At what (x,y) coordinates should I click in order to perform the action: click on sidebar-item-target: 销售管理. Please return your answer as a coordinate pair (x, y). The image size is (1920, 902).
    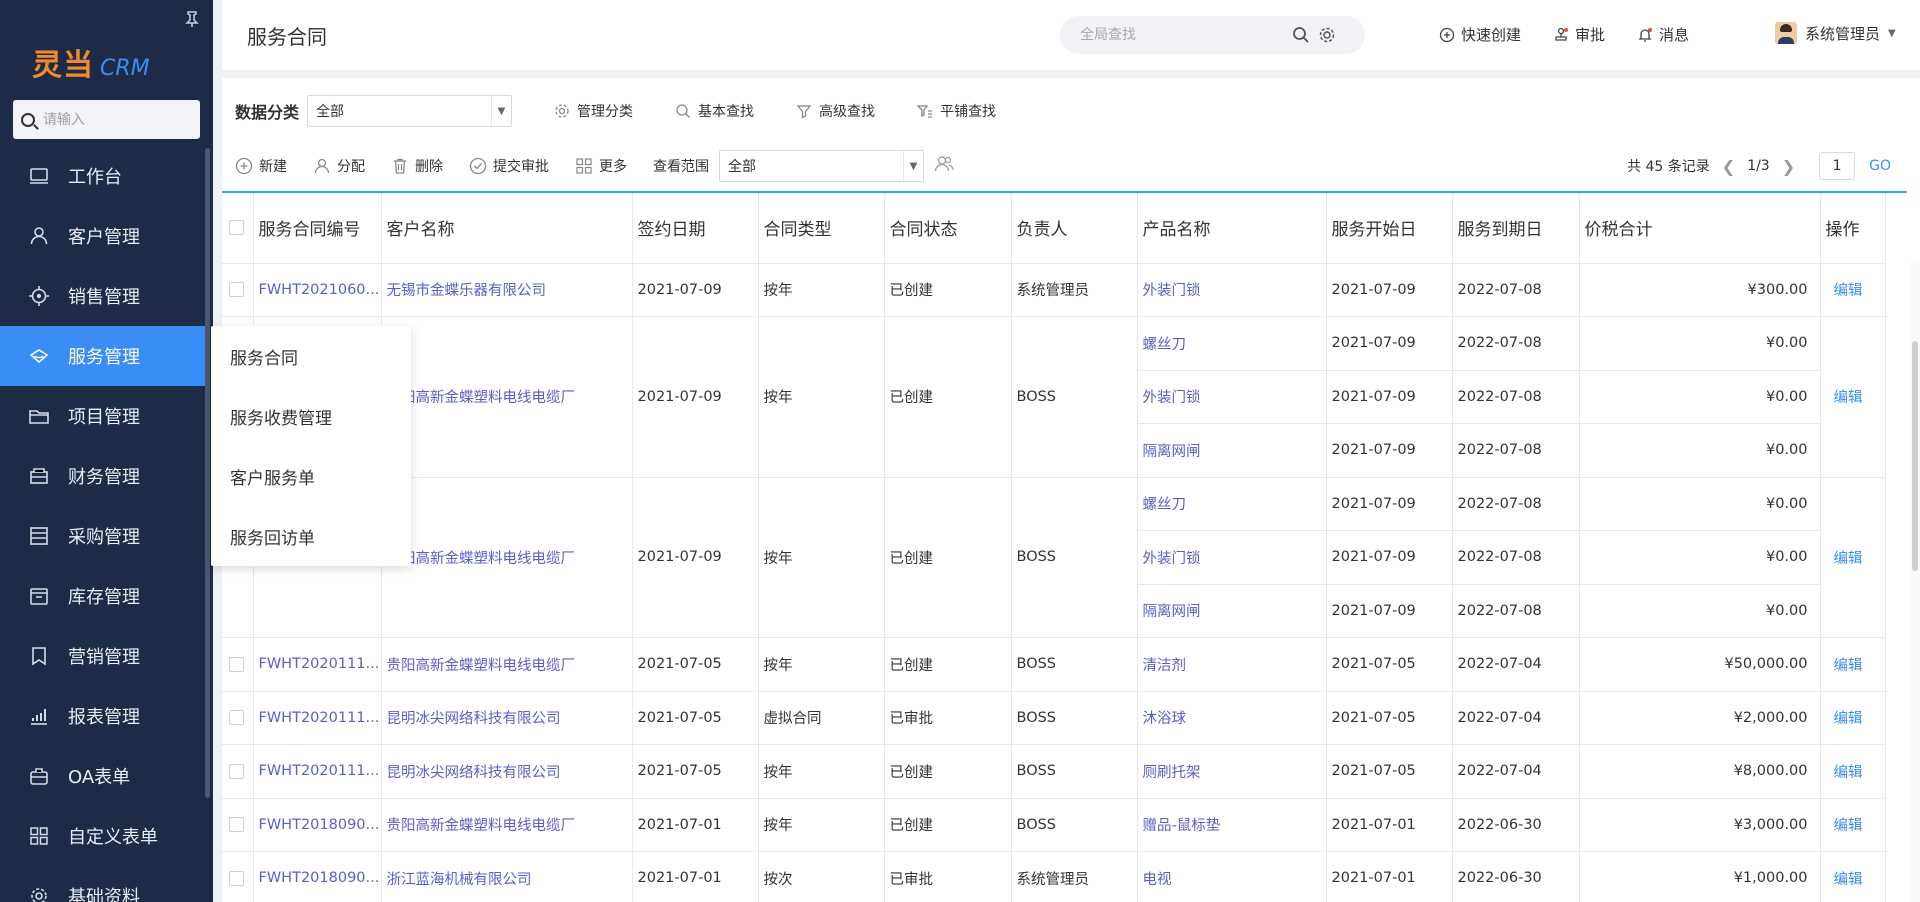
    Looking at the image, I should click on (102, 296).